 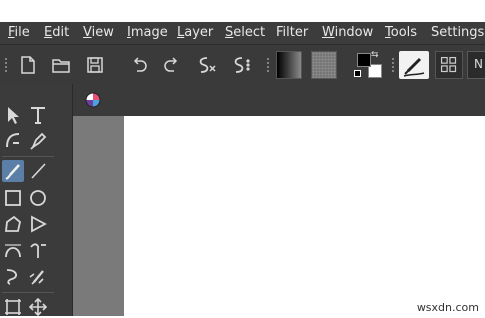 I want to click on wraparound-mode-button, so click(x=449, y=65).